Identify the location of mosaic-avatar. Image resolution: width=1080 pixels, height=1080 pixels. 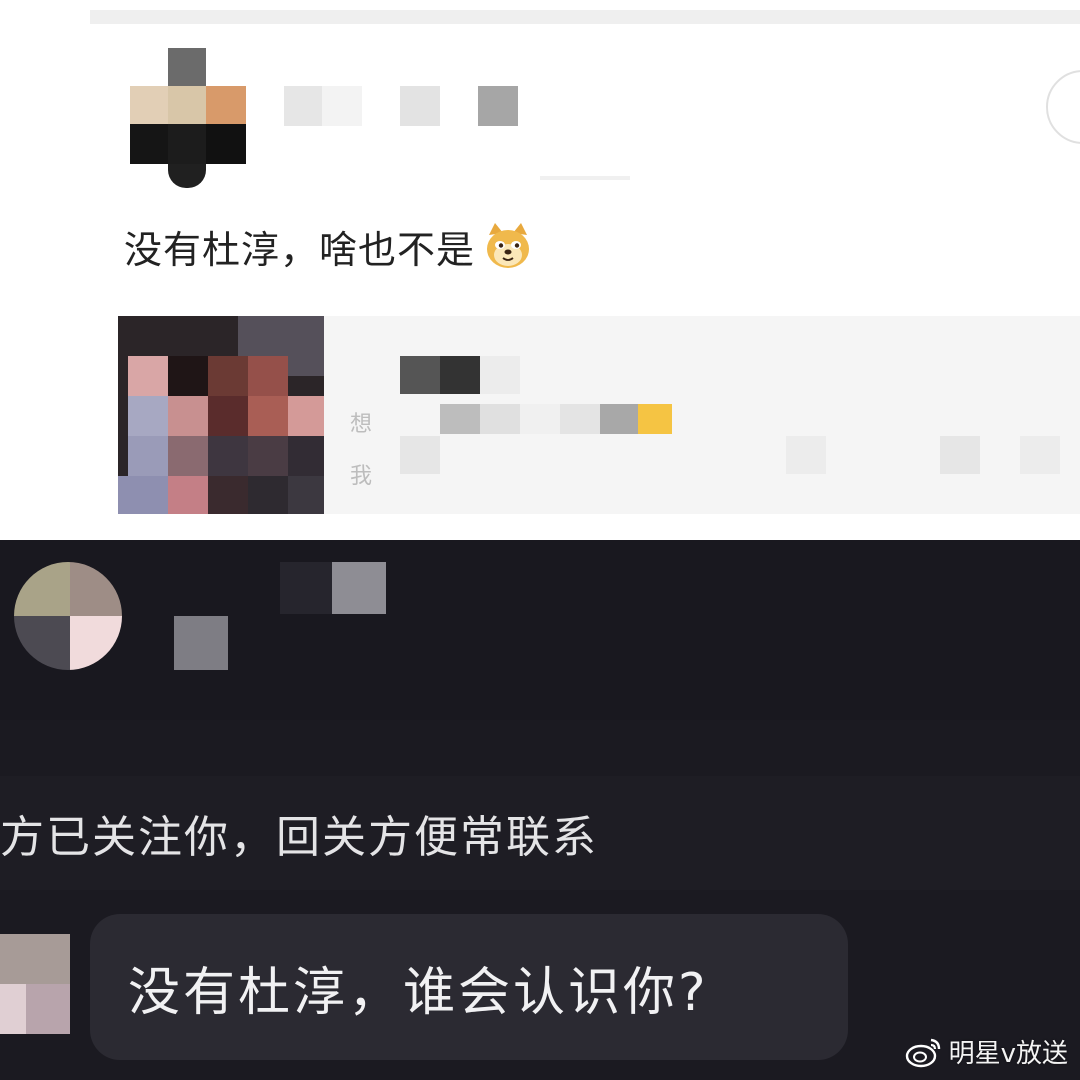
(188, 118).